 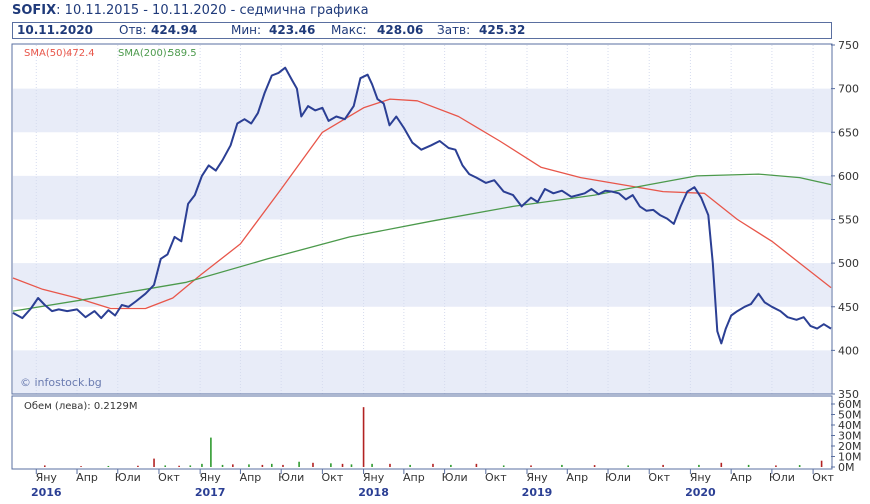 I want to click on y-tick-label: 450, so click(x=848, y=307).